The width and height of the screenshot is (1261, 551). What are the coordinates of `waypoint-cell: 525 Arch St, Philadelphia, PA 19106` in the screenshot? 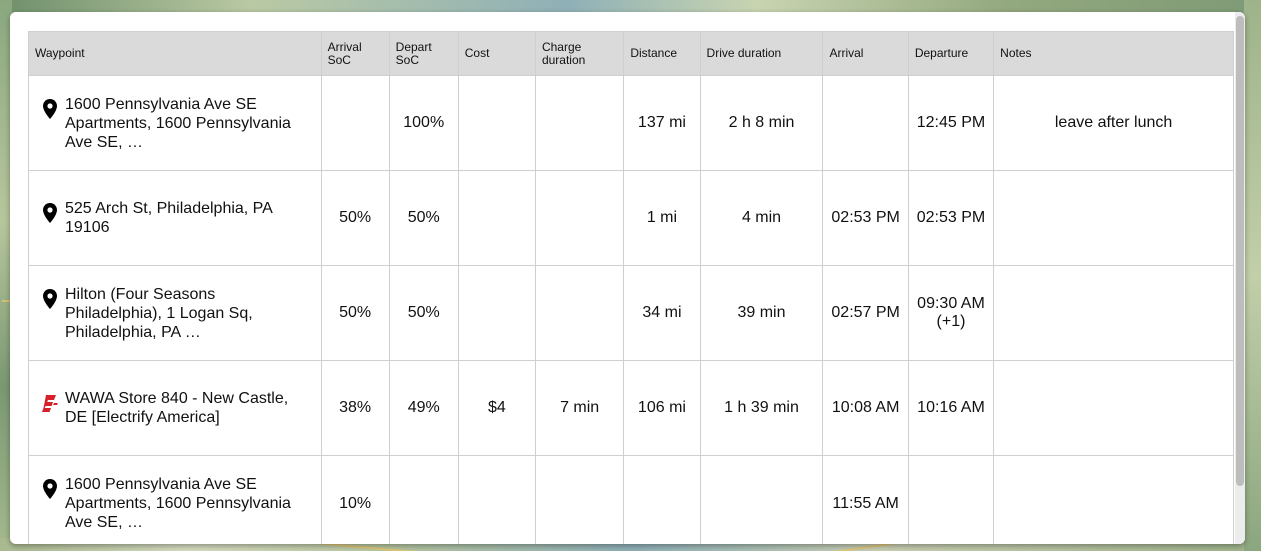 It's located at (175, 218).